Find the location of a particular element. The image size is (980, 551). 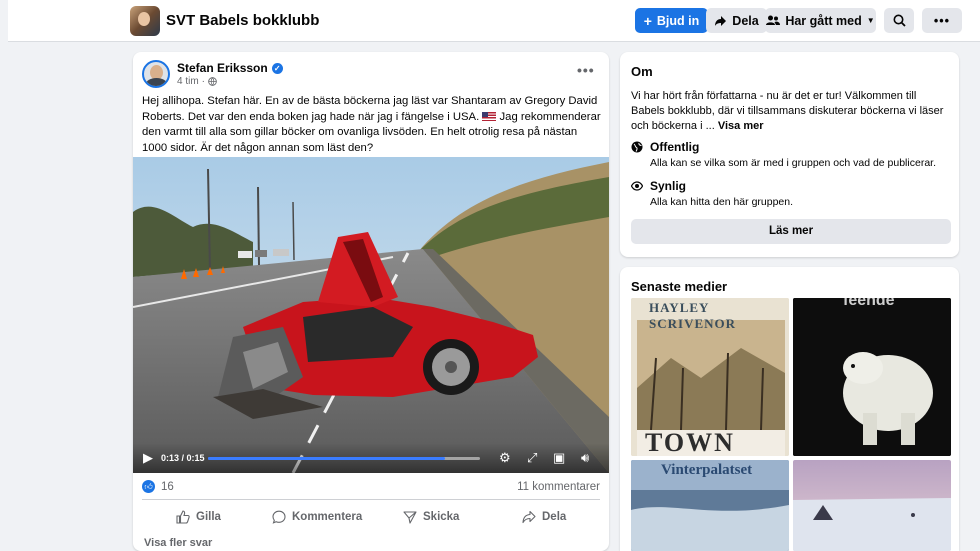

share-post-label: Dela is located at coordinates (554, 517).